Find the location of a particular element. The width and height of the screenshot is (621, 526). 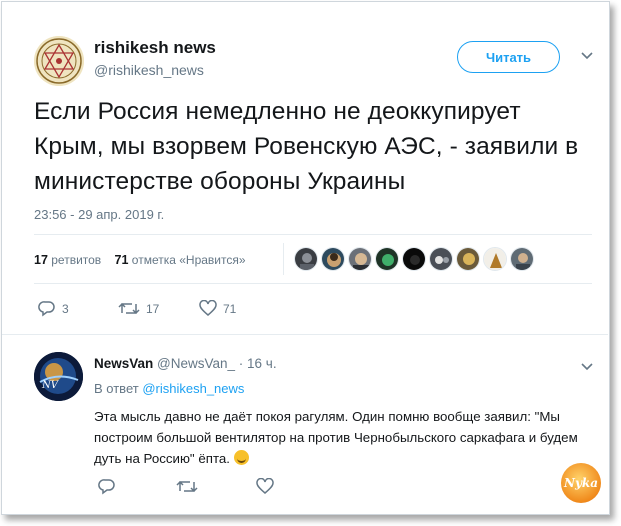

reply-author-name: NewsVan is located at coordinates (123, 363).